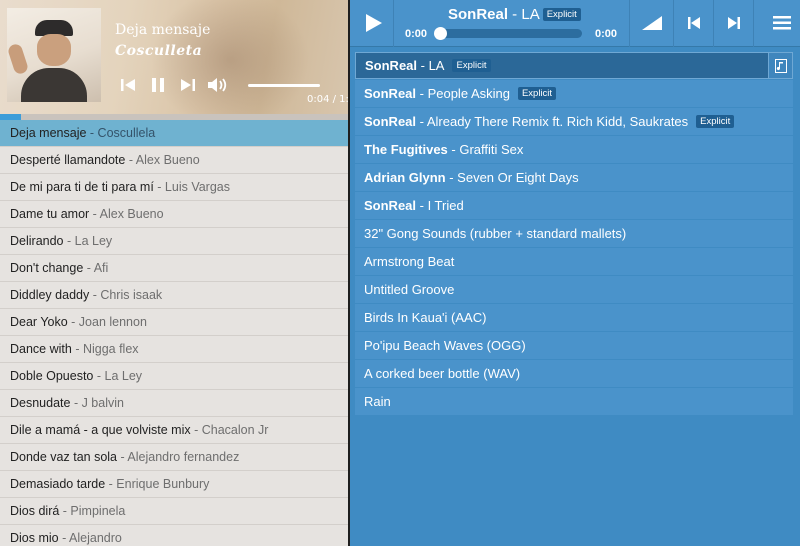 The height and width of the screenshot is (546, 800). I want to click on track-artist: - Nigga flex, so click(105, 349).